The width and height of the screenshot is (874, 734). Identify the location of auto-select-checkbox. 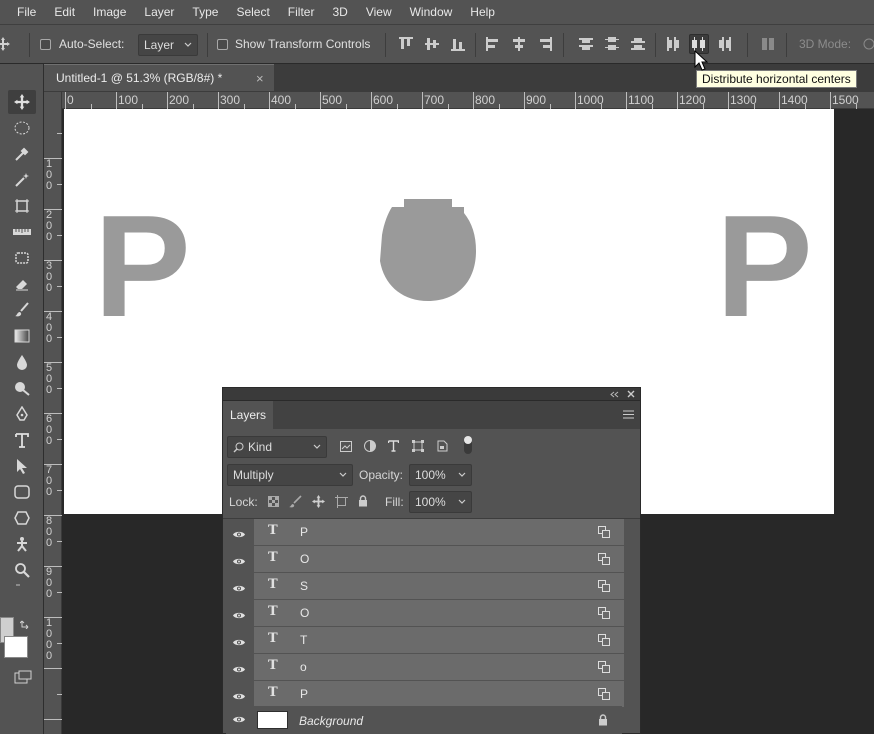
(45, 44).